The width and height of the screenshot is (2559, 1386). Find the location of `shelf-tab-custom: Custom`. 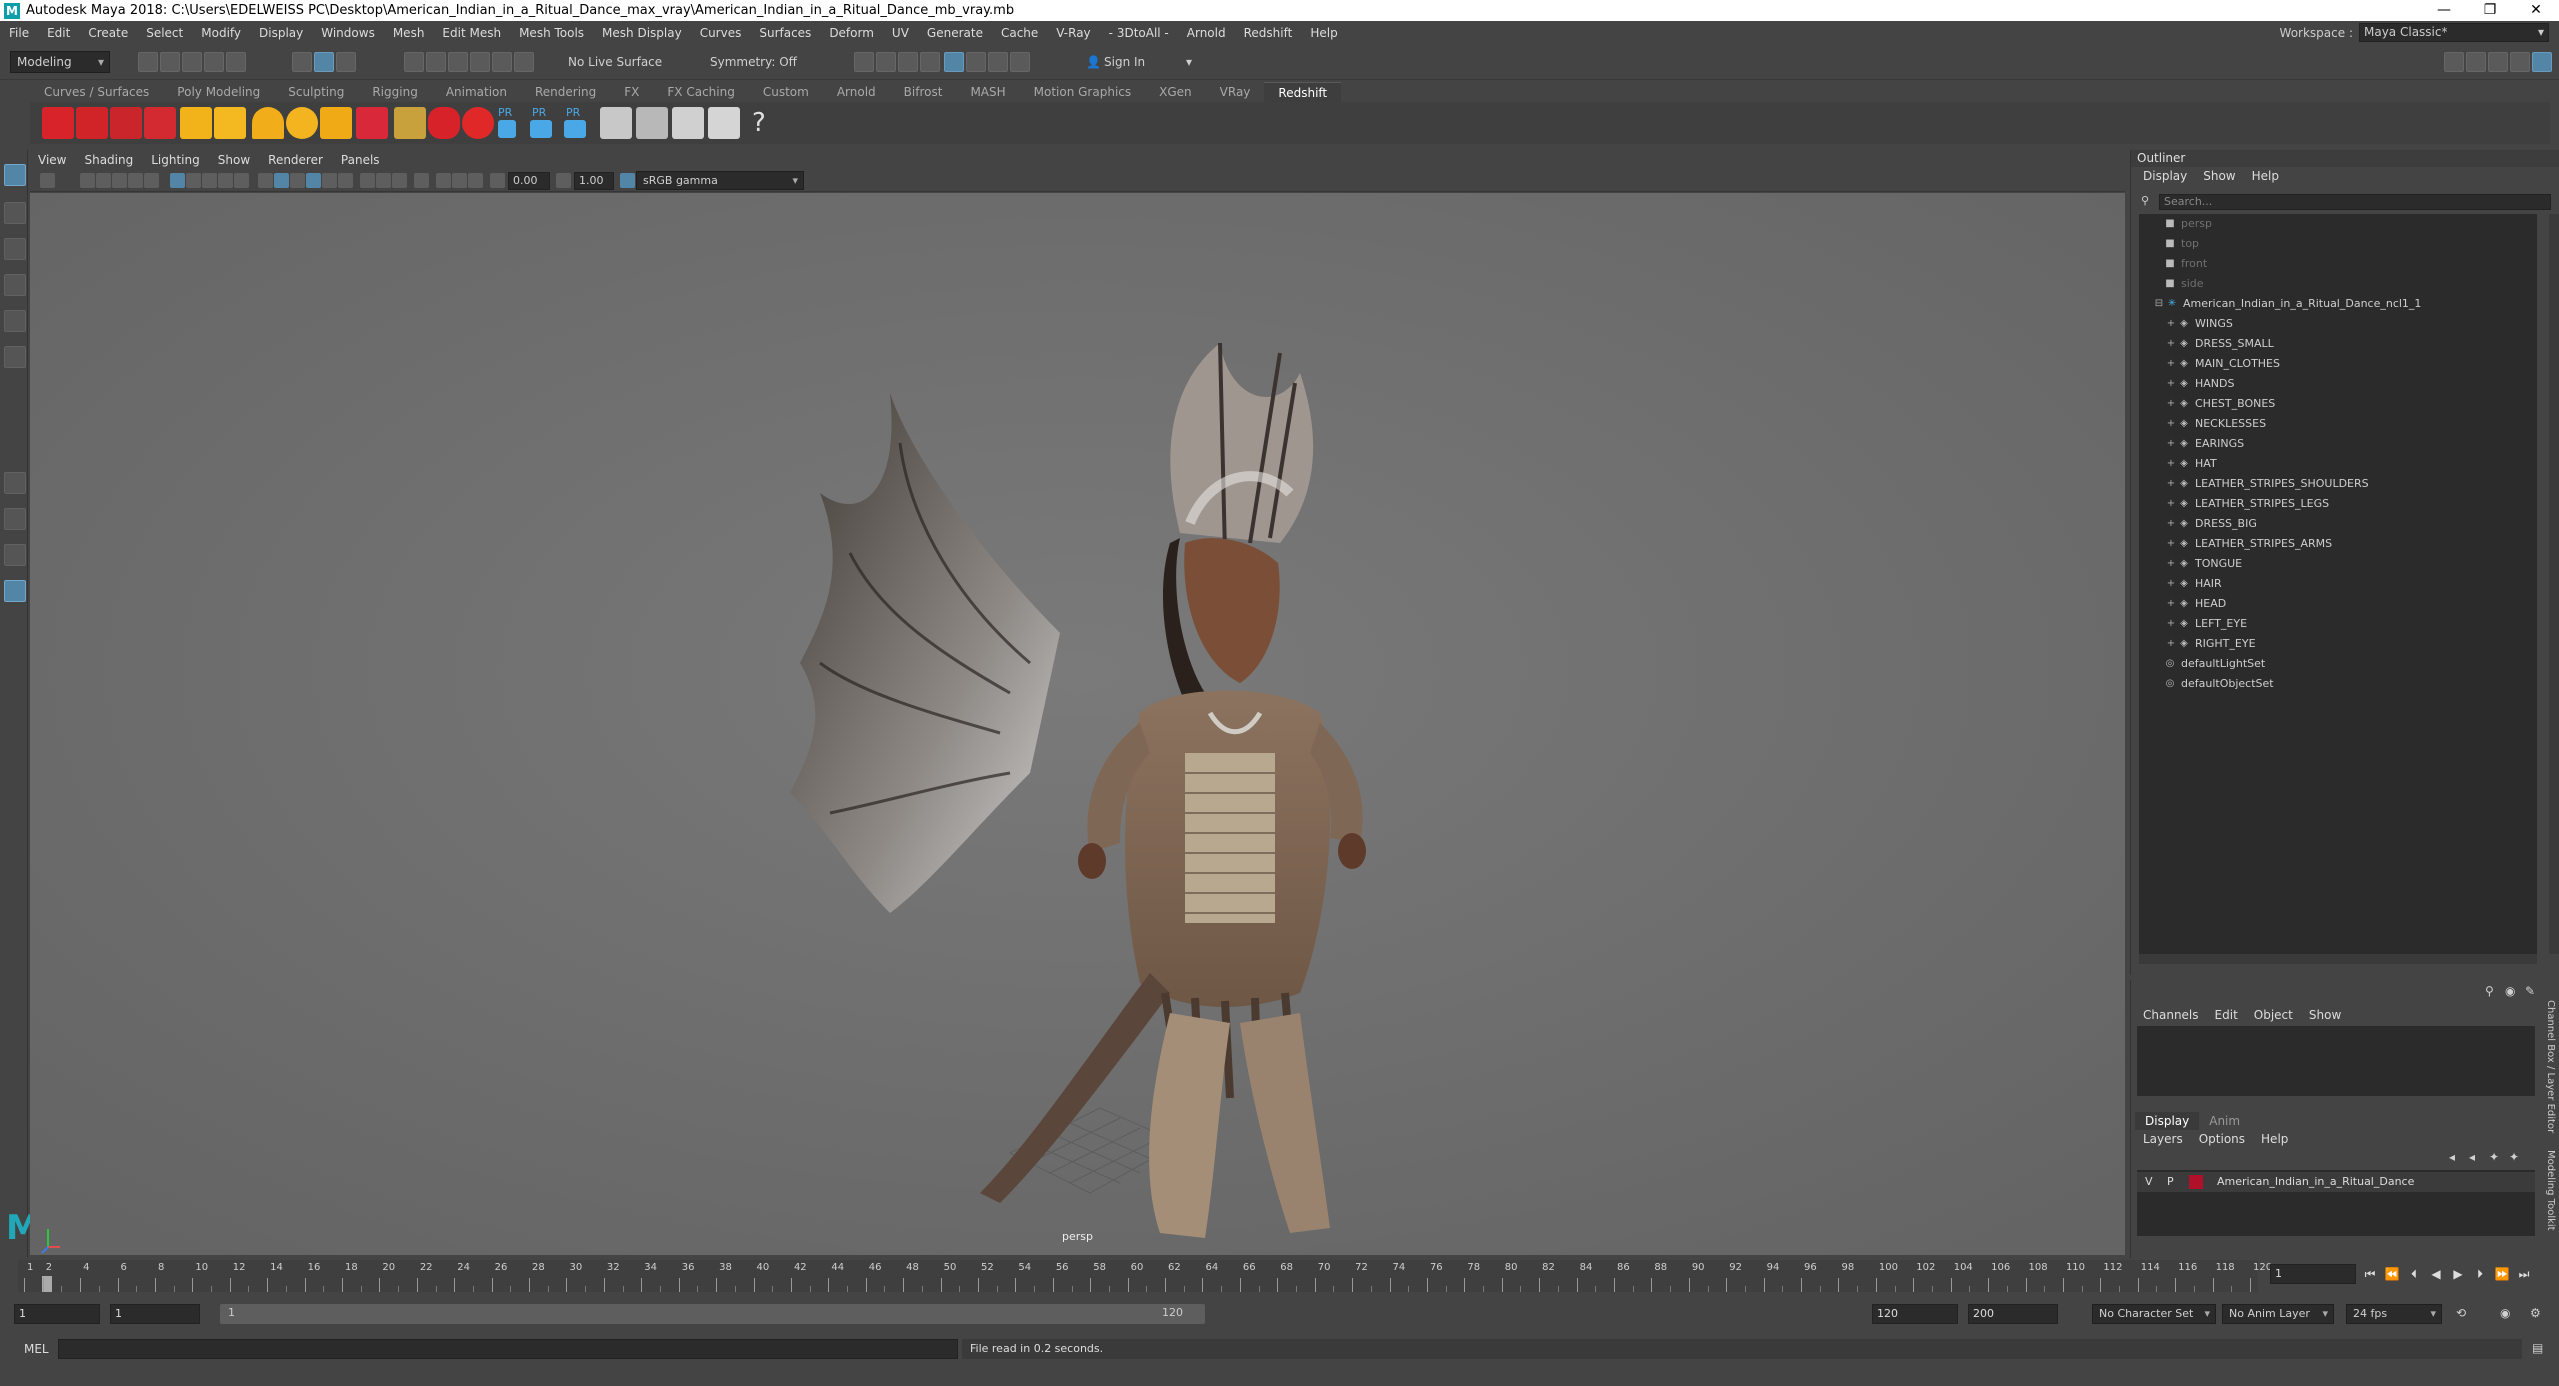

shelf-tab-custom: Custom is located at coordinates (786, 92).